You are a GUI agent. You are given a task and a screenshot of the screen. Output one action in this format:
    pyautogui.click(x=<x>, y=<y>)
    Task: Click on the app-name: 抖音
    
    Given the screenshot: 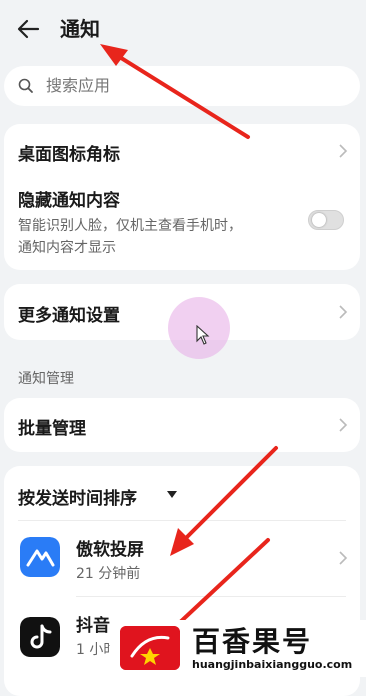 What is the action you would take?
    pyautogui.click(x=93, y=626)
    